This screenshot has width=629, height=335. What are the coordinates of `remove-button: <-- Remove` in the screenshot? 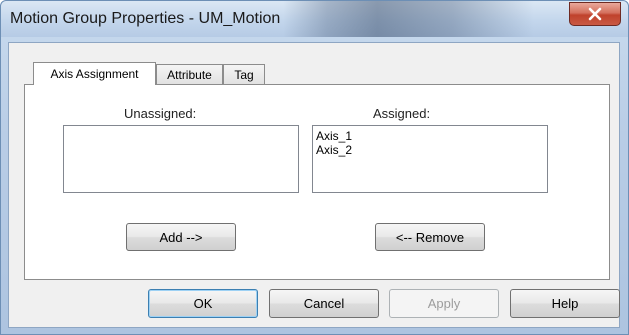 It's located at (430, 237).